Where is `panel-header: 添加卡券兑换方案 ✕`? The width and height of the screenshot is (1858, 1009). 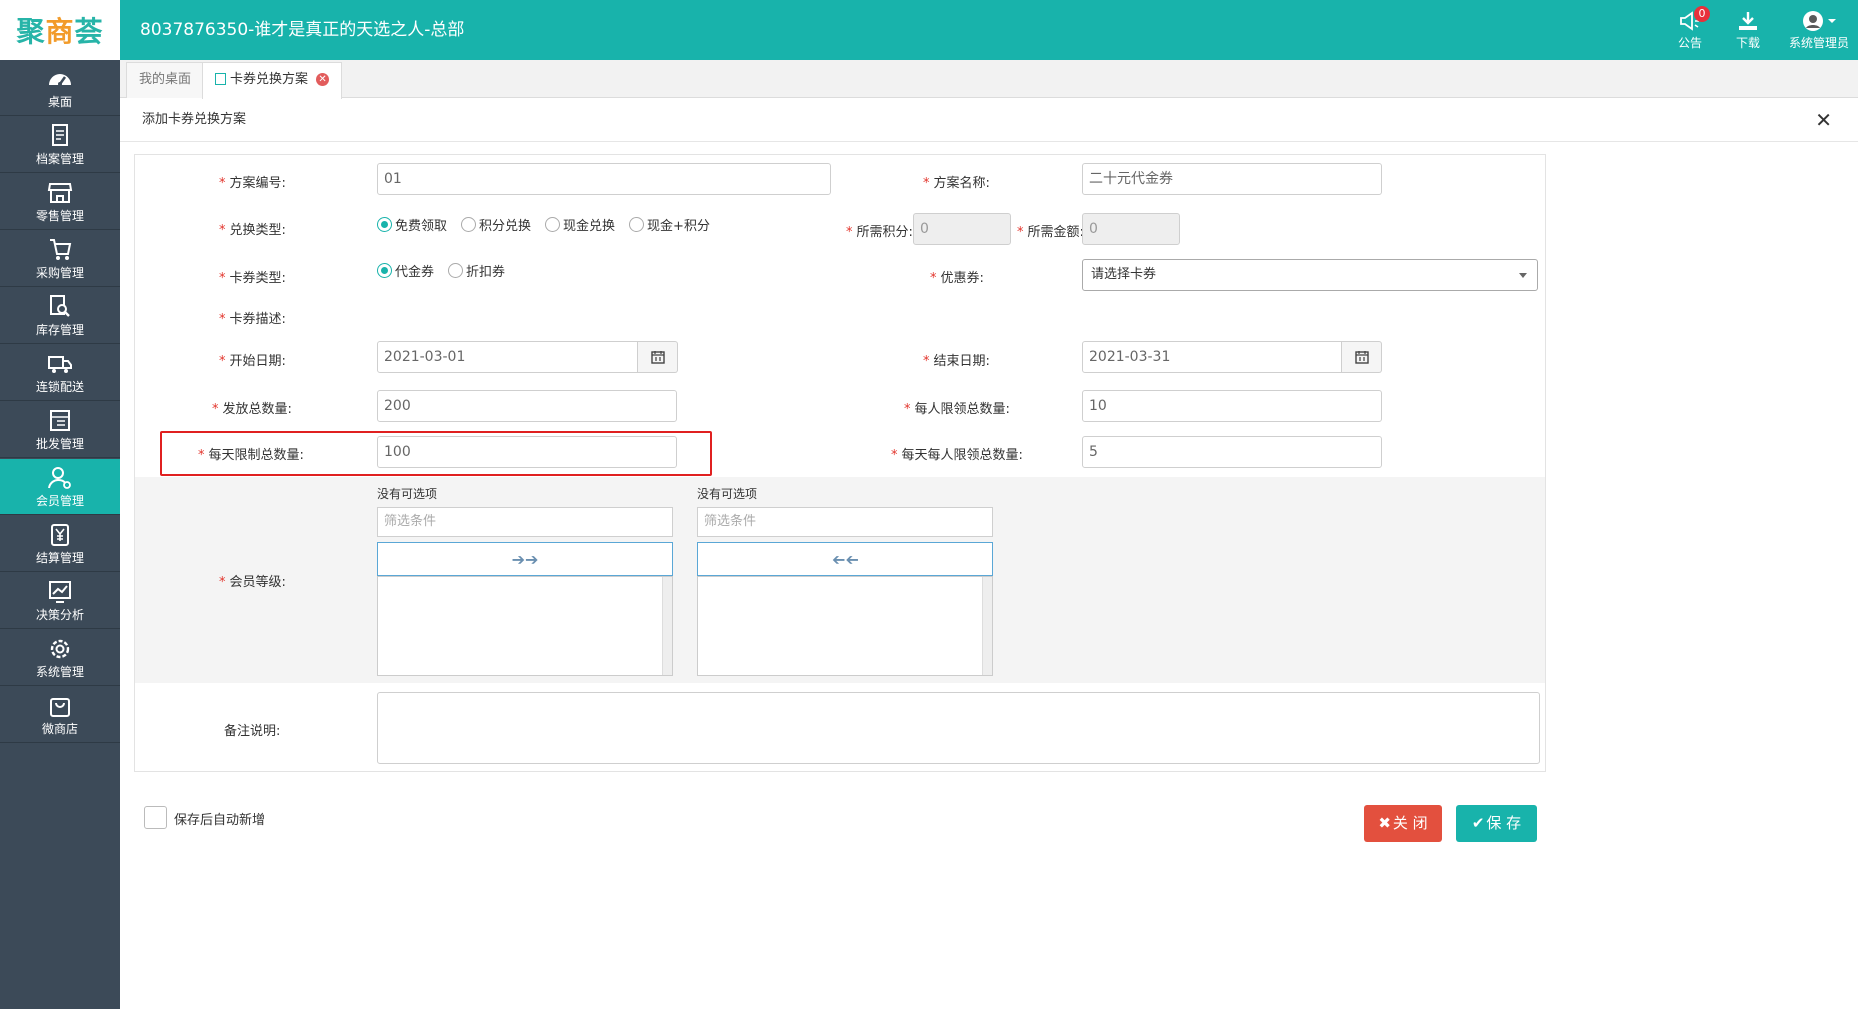 panel-header: 添加卡券兑换方案 ✕ is located at coordinates (989, 120).